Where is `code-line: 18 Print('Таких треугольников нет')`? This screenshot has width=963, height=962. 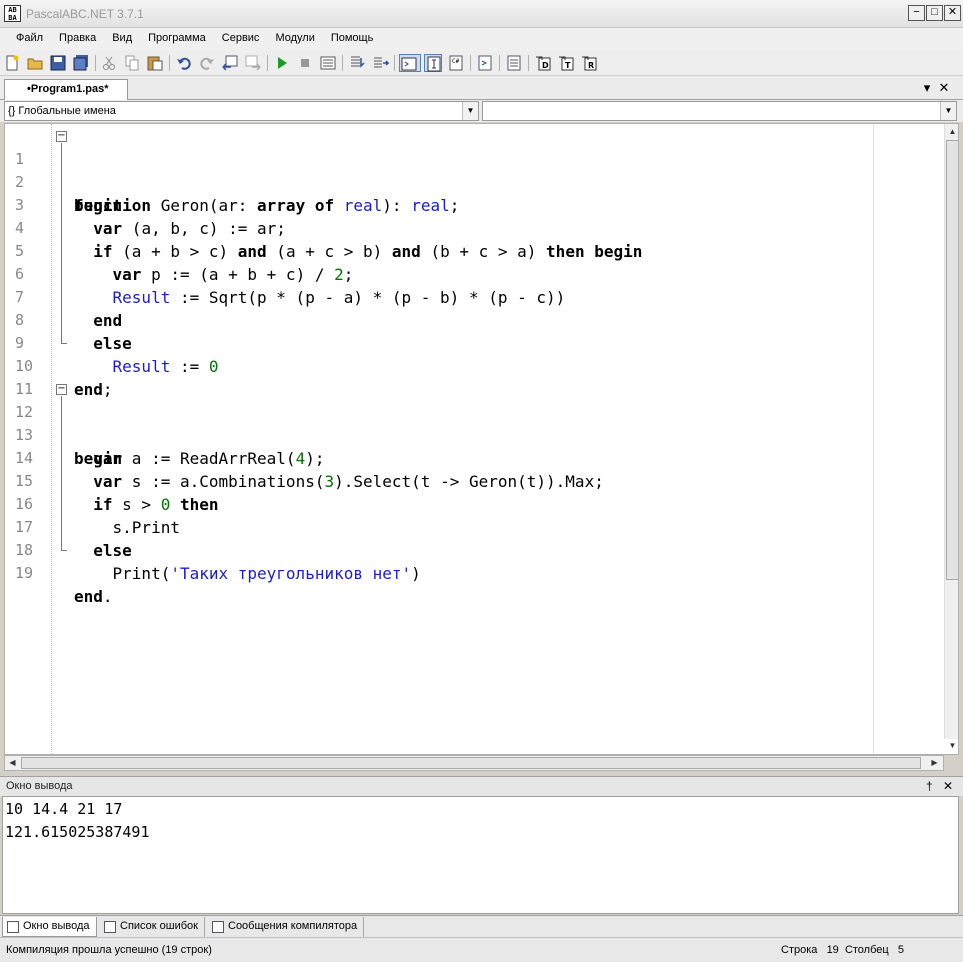 code-line: 18 Print('Таких треугольников нет') is located at coordinates (218, 562).